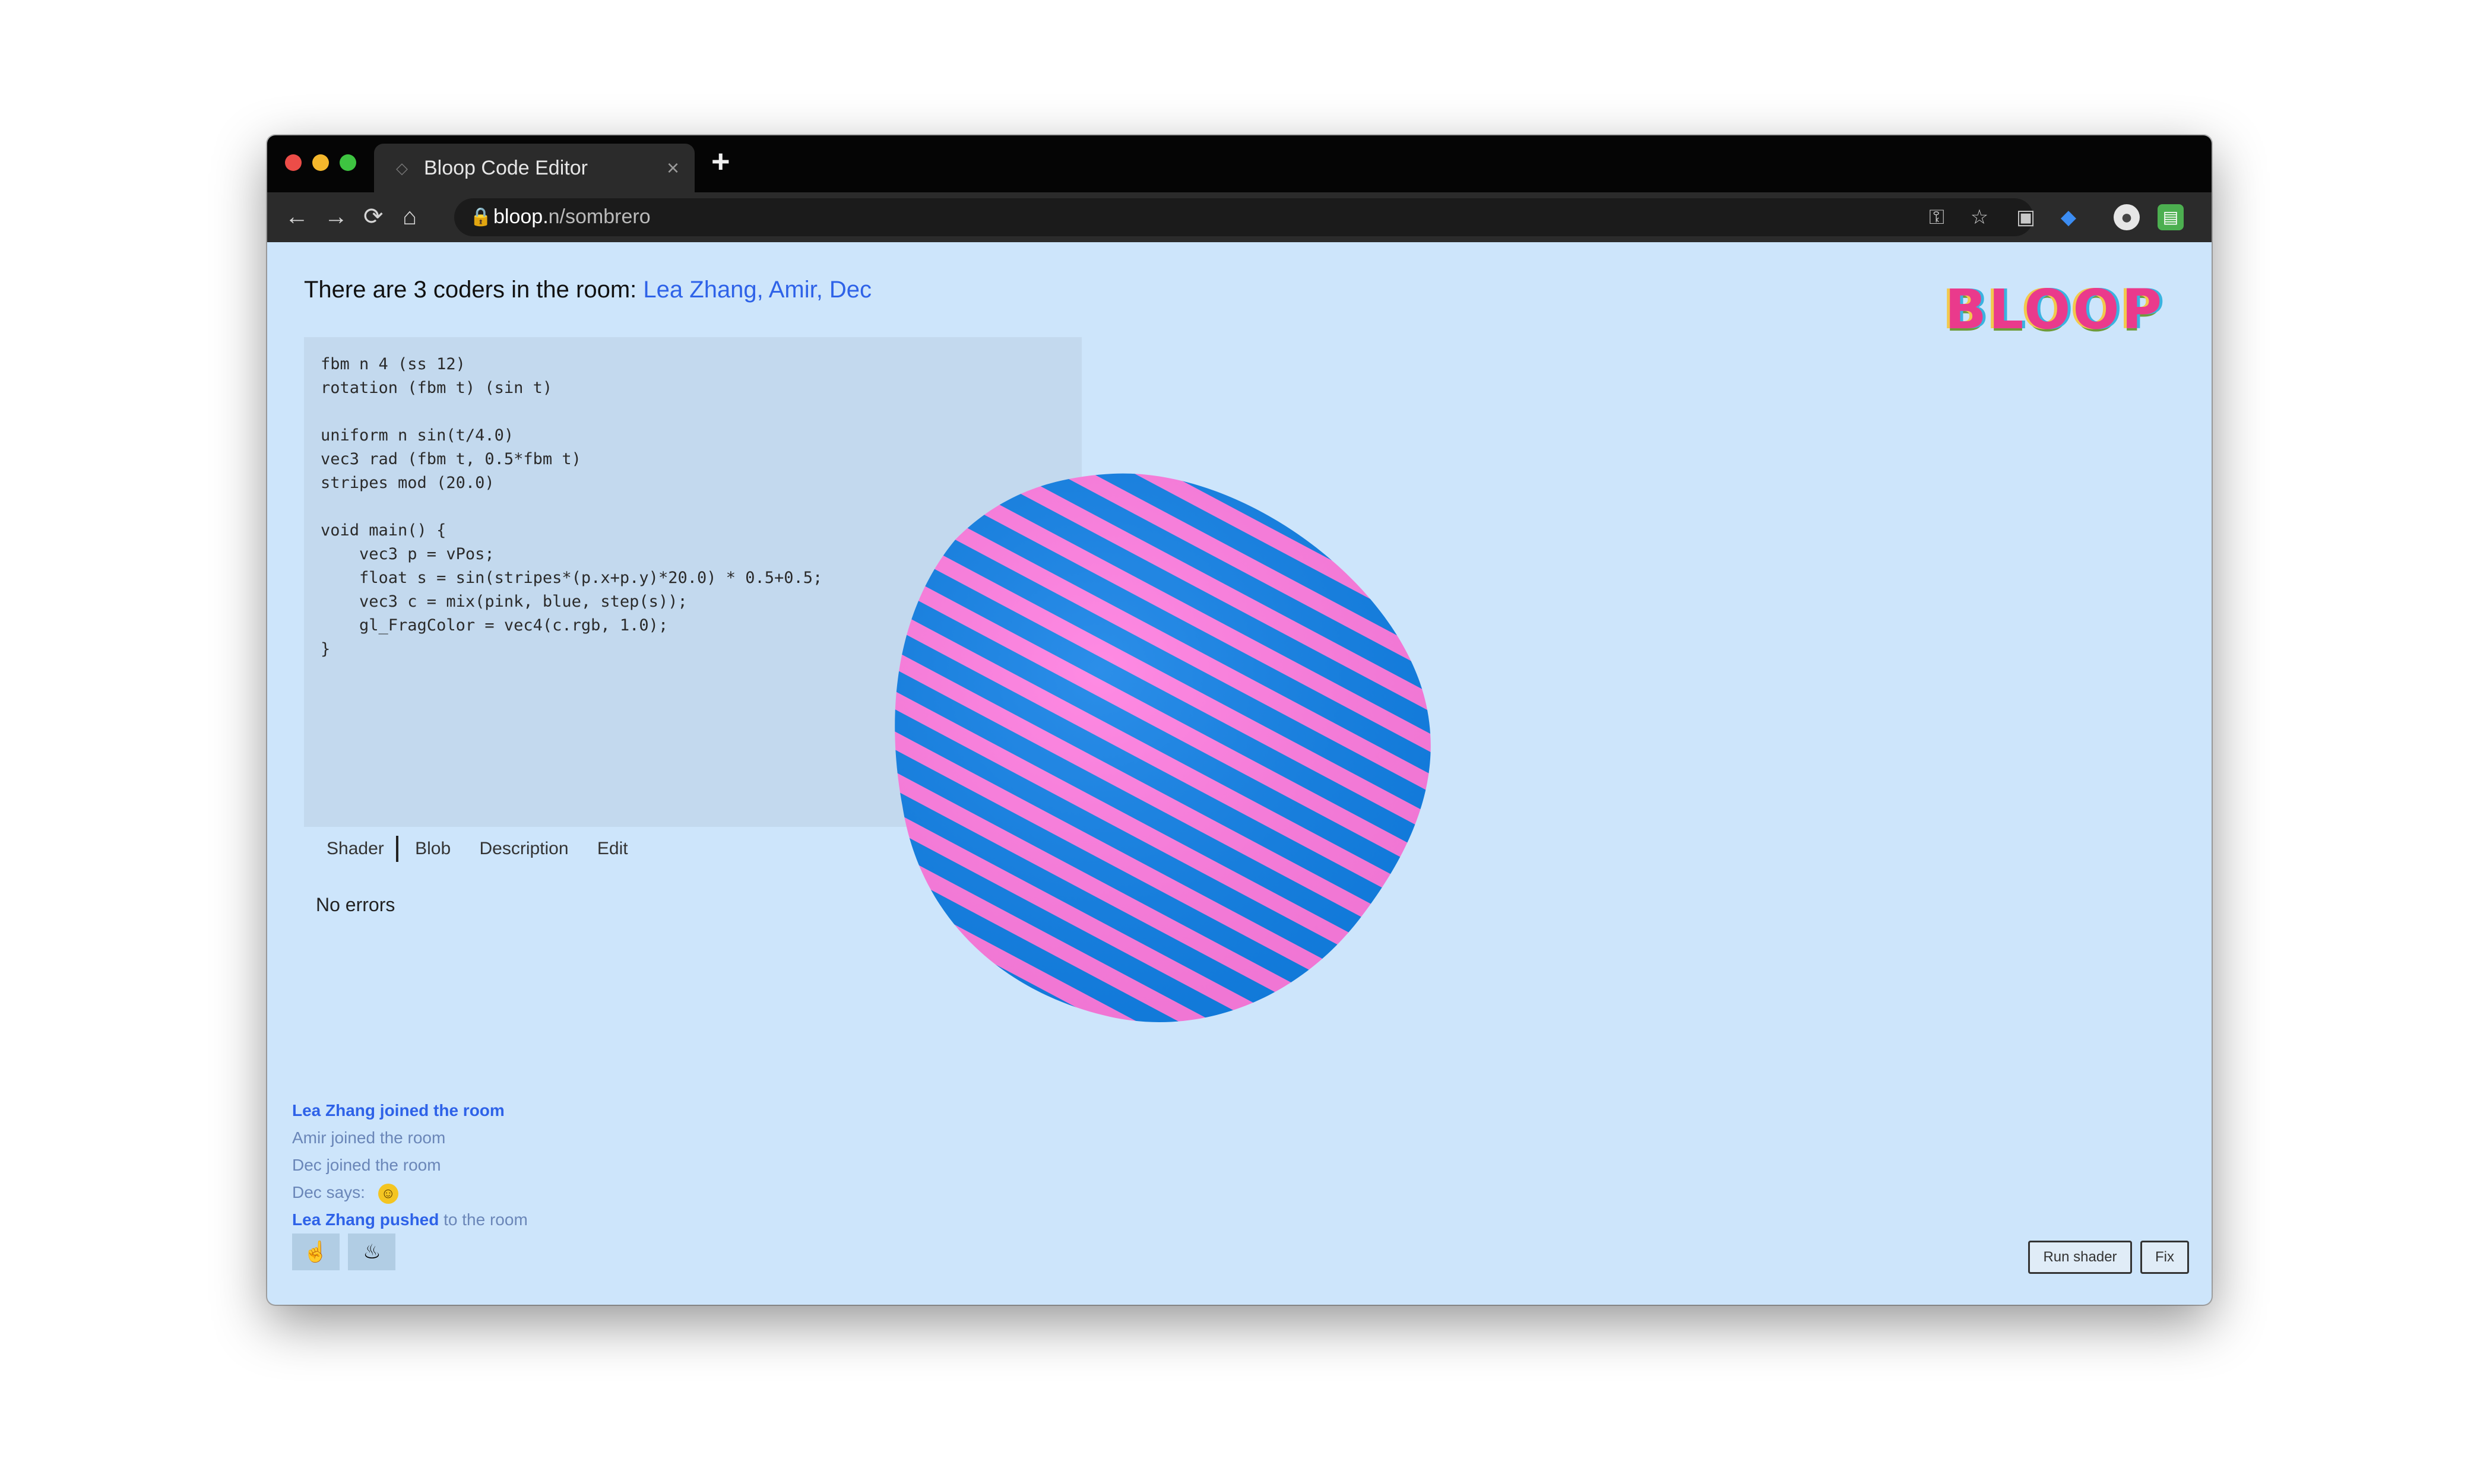 Image resolution: width=2474 pixels, height=1484 pixels. I want to click on bottom-controls: Run shader Fix, so click(2105, 1257).